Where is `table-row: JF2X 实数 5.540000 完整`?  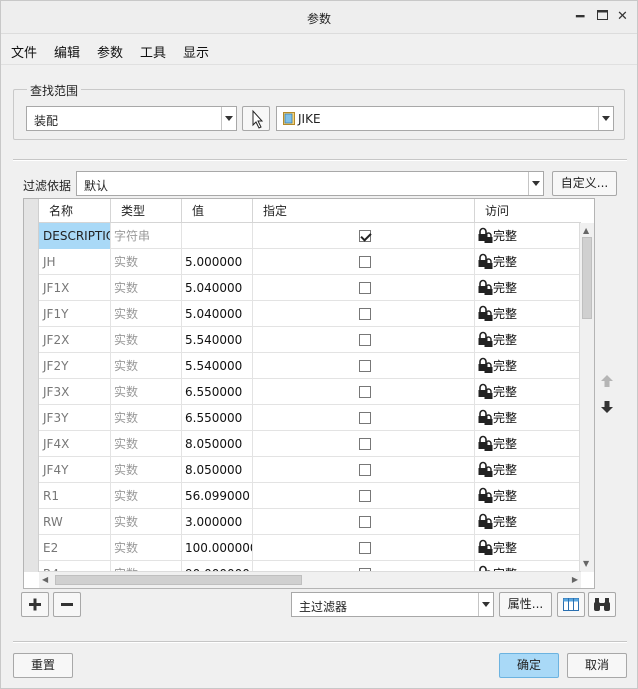
table-row: JF2X 实数 5.540000 完整 is located at coordinates (310, 340).